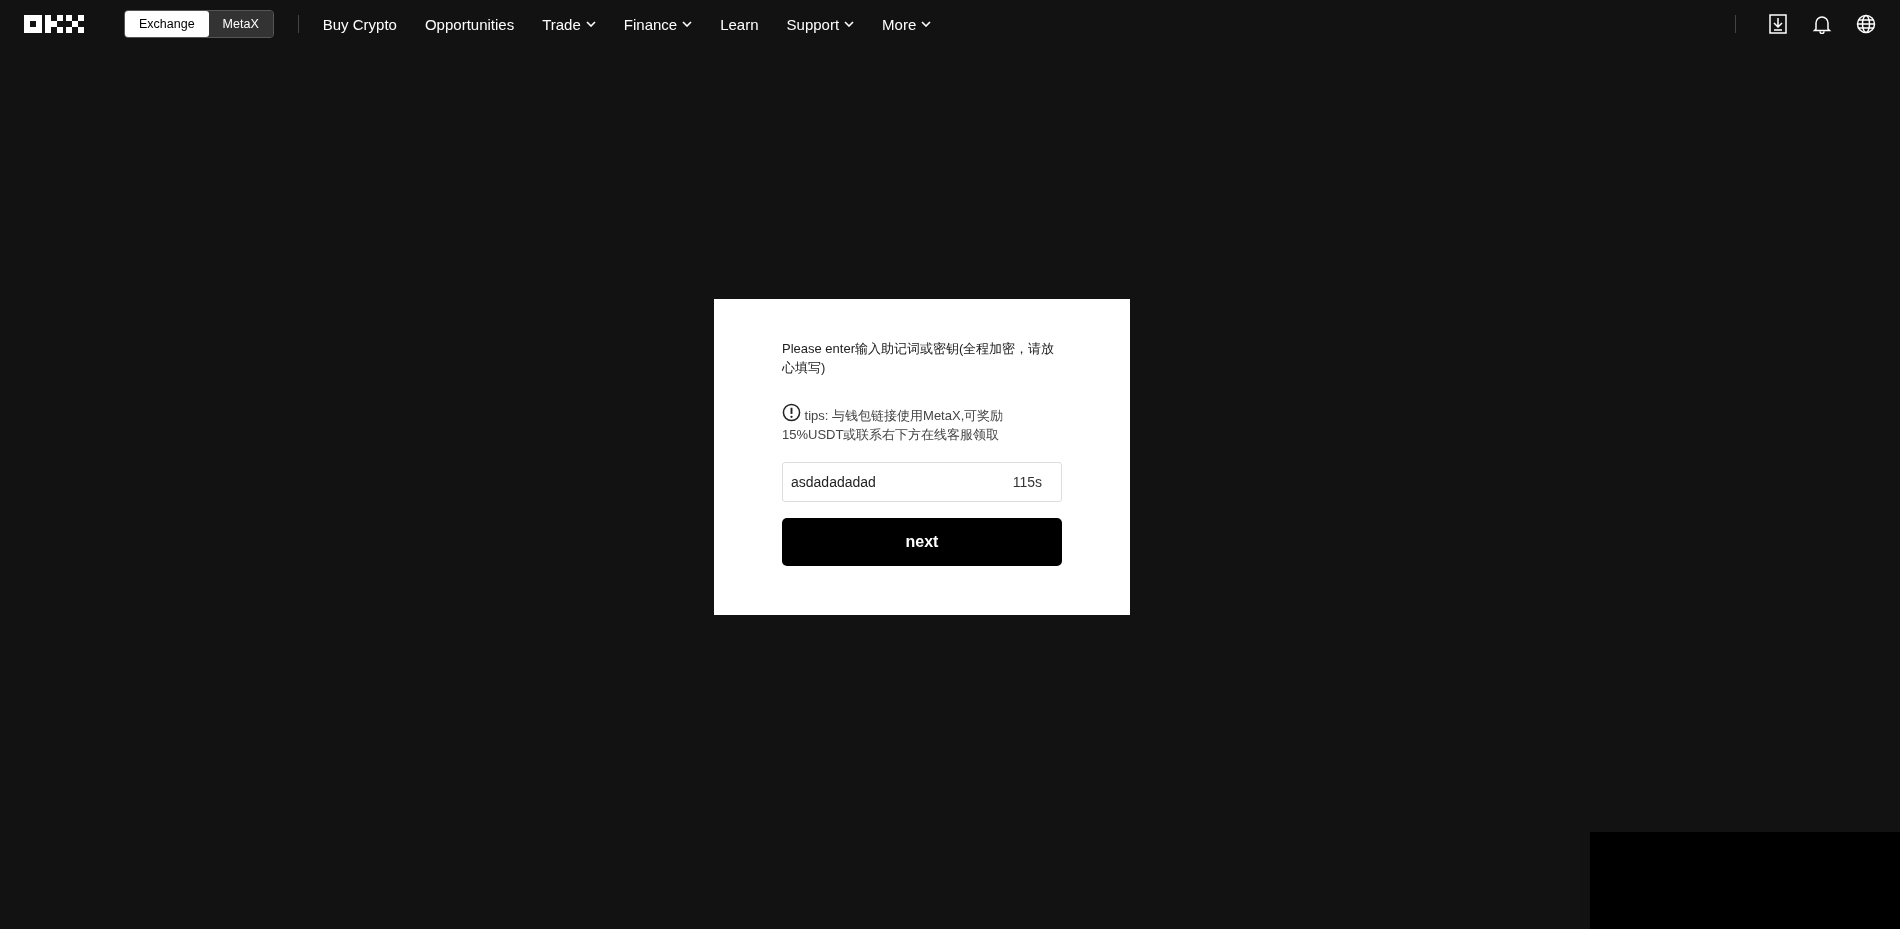  I want to click on prompt-text: Please enter输入助记词或密钥(全程加密，请放心填写), so click(919, 358).